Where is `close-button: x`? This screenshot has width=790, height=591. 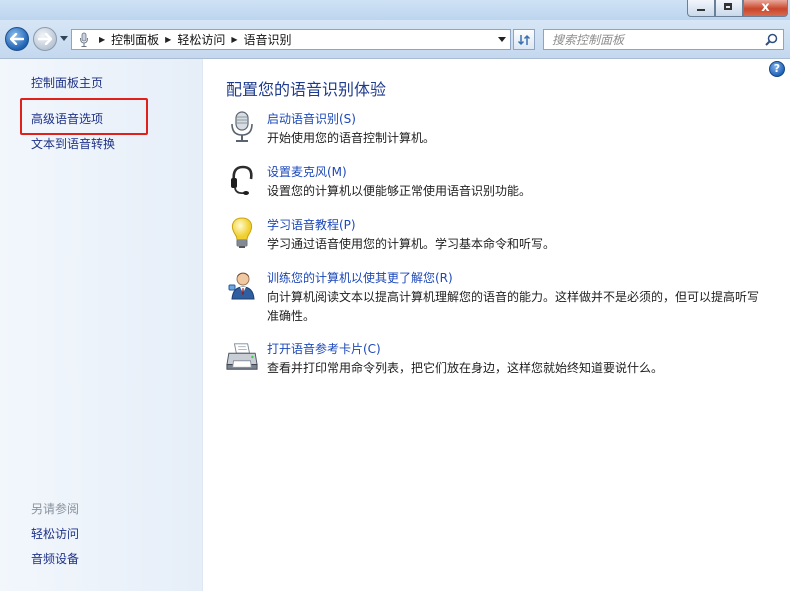
close-button: x is located at coordinates (765, 8).